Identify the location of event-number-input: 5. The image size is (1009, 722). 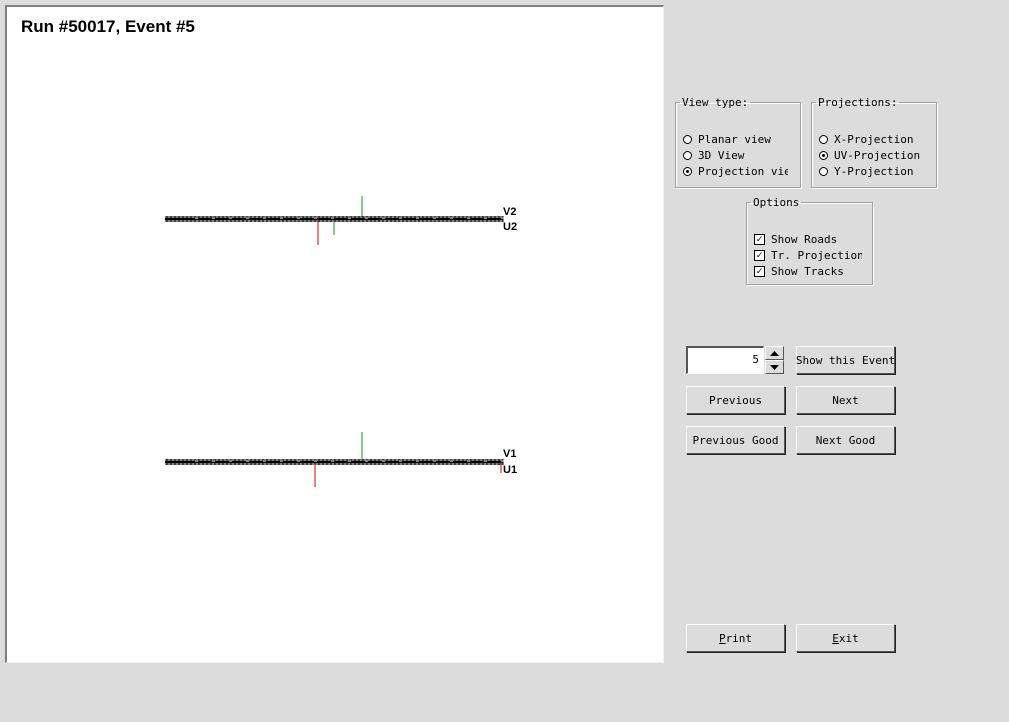
(725, 360).